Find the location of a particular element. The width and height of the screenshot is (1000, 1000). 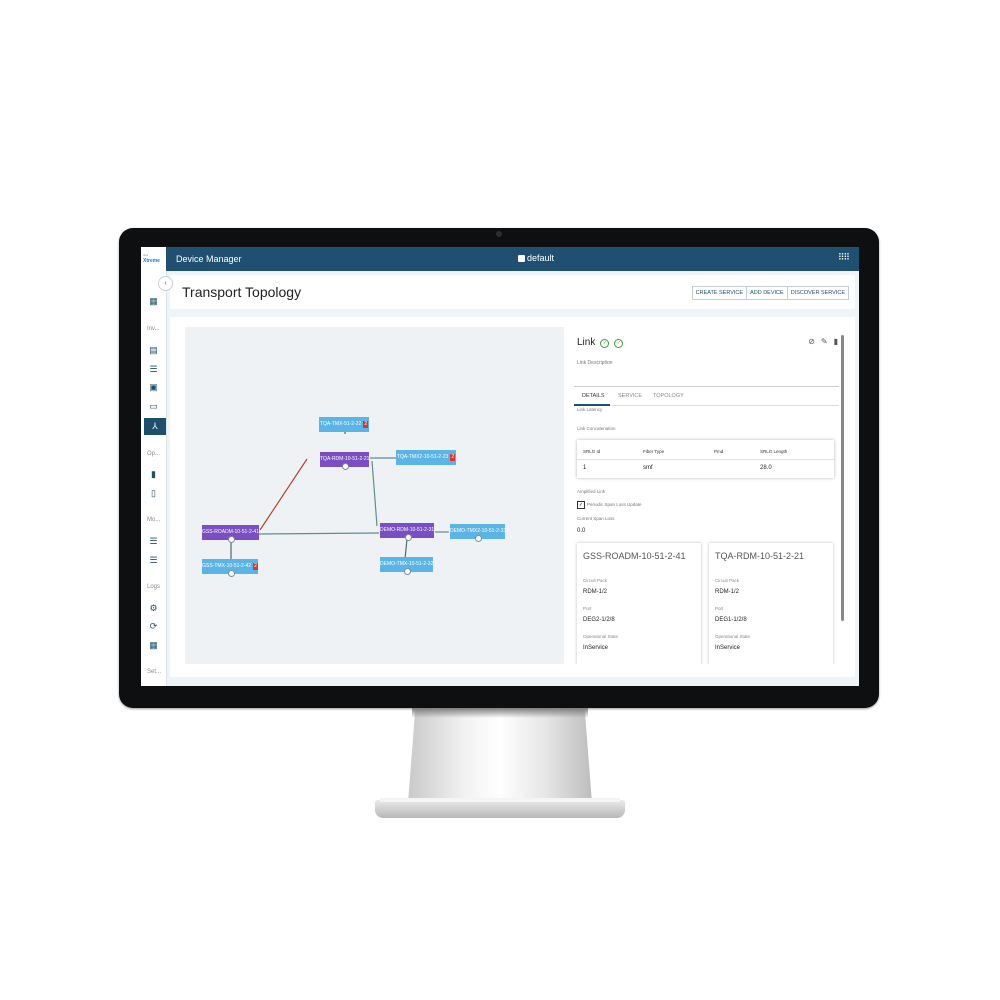

create-service-button: CREATE SERVICE is located at coordinates (719, 293).